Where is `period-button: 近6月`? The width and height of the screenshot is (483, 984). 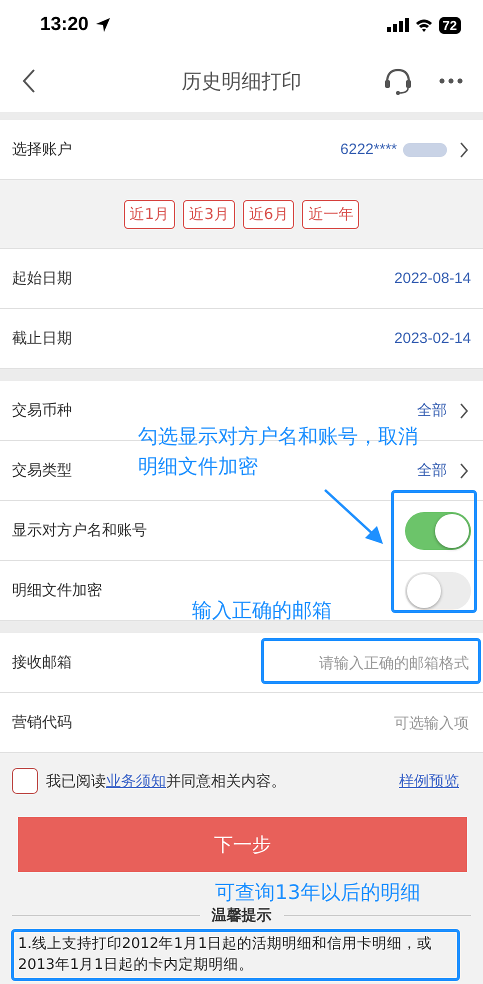
period-button: 近6月 is located at coordinates (268, 214).